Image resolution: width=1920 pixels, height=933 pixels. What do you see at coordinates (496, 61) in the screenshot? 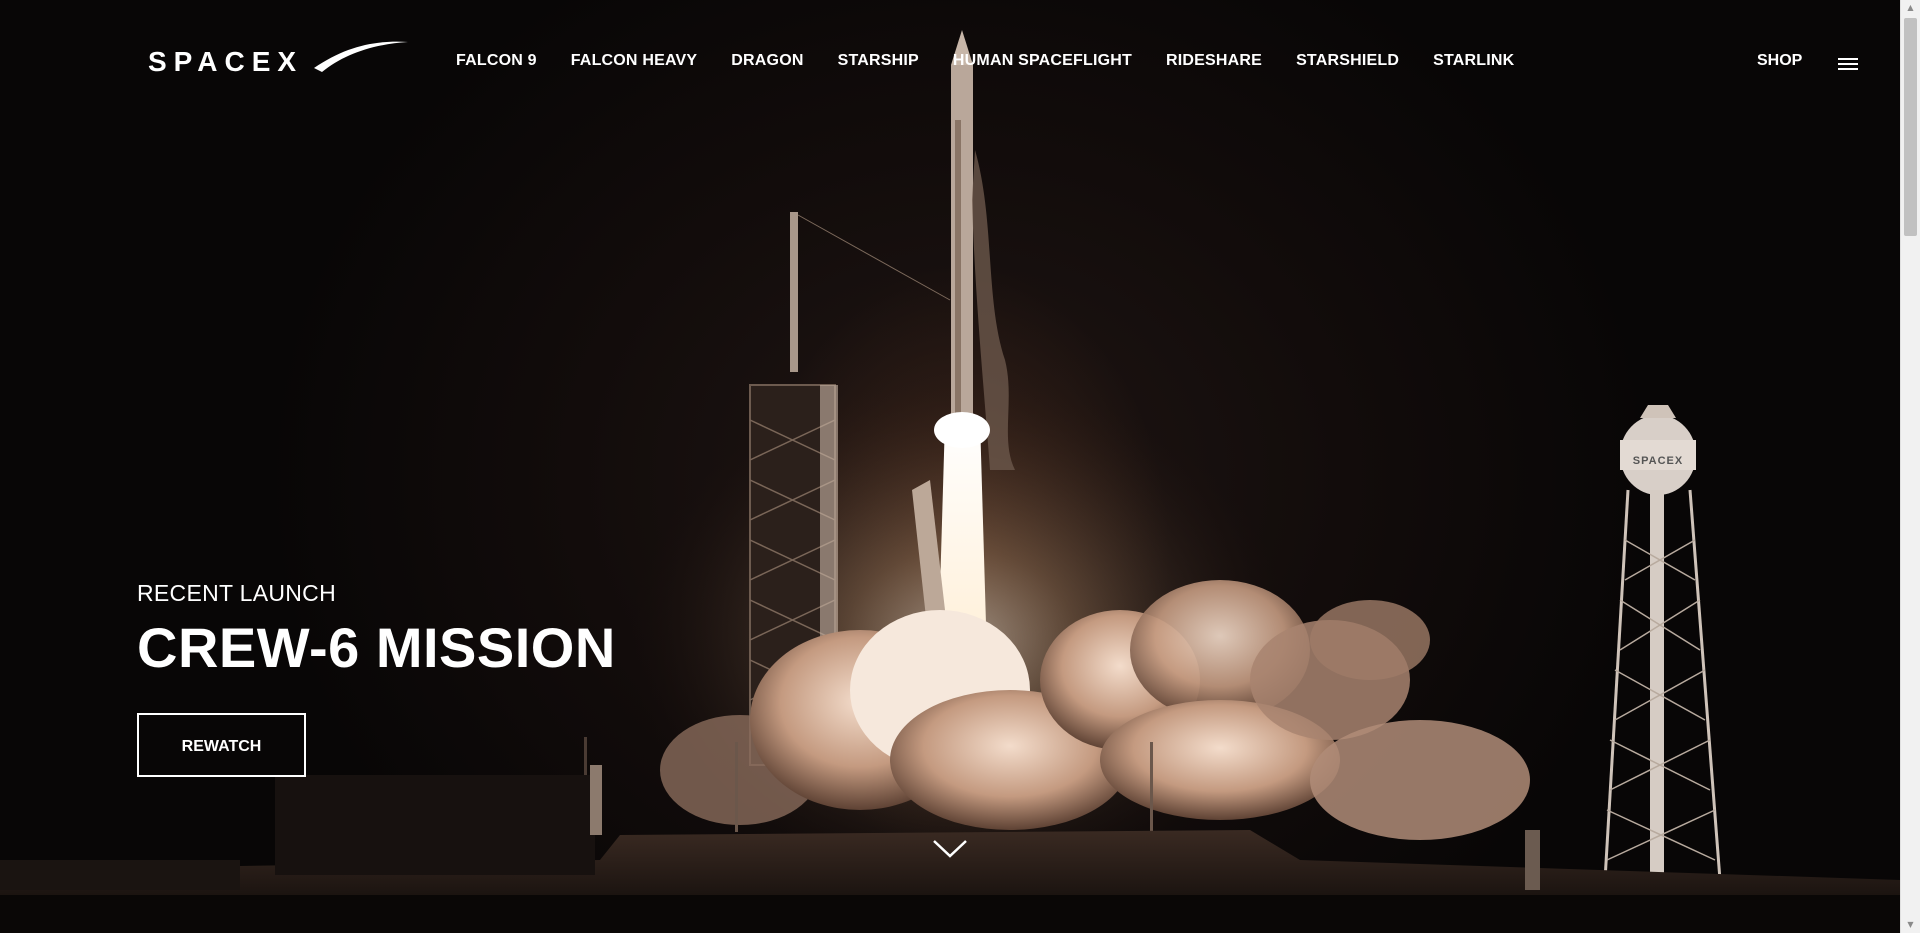
I see `nav-item-falcon-9: FALCON 9` at bounding box center [496, 61].